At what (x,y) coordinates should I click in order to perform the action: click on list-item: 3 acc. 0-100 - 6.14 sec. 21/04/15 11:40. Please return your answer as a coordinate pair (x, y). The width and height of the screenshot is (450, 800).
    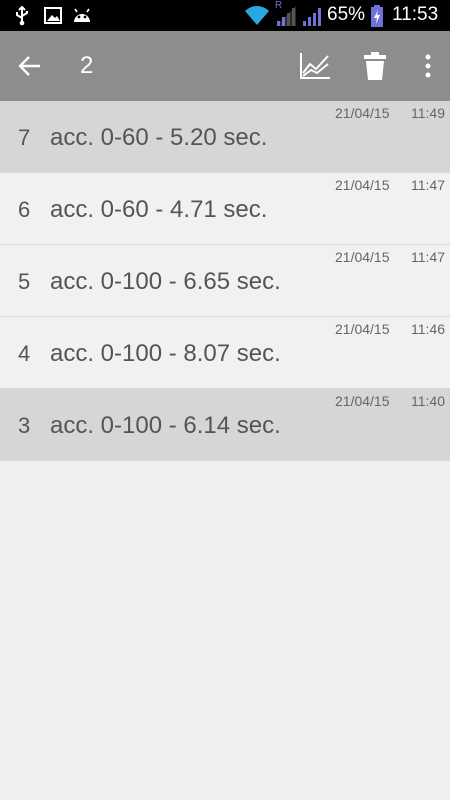
    Looking at the image, I should click on (225, 425).